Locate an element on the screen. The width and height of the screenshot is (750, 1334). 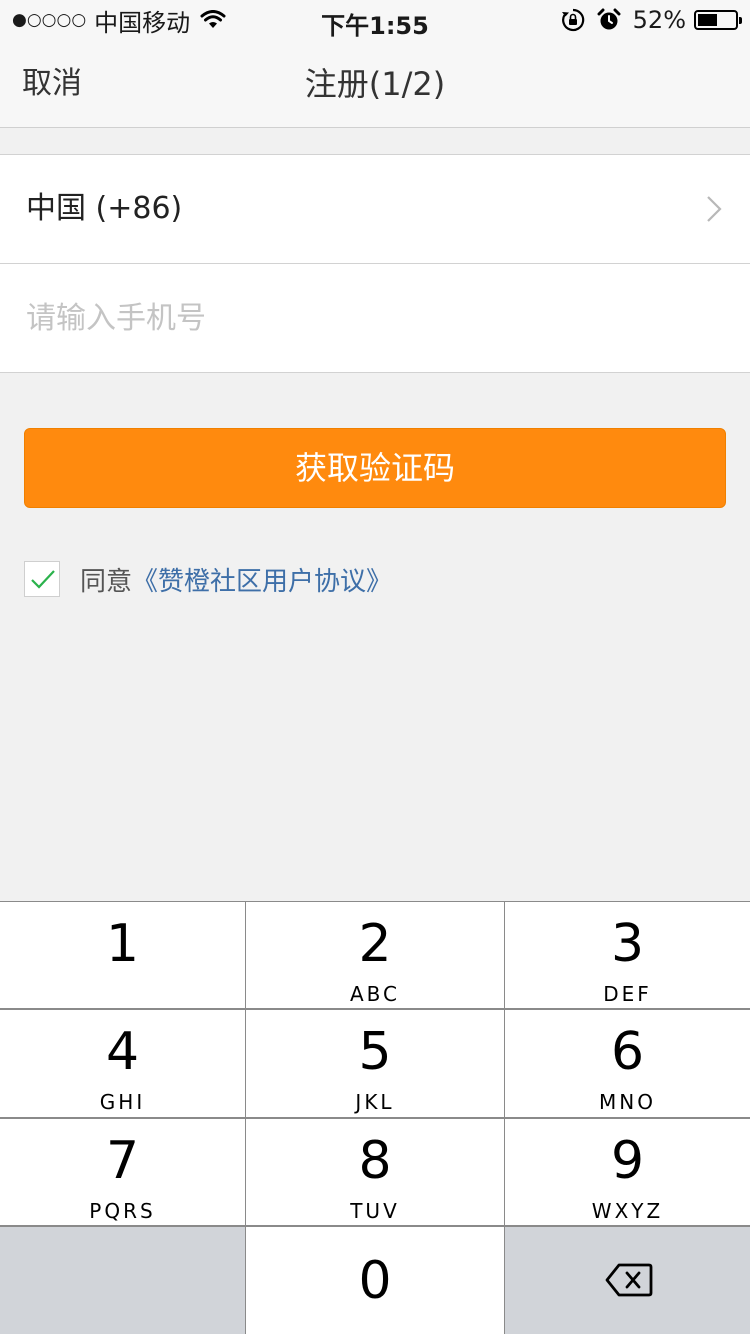
delete-key is located at coordinates (627, 1280).